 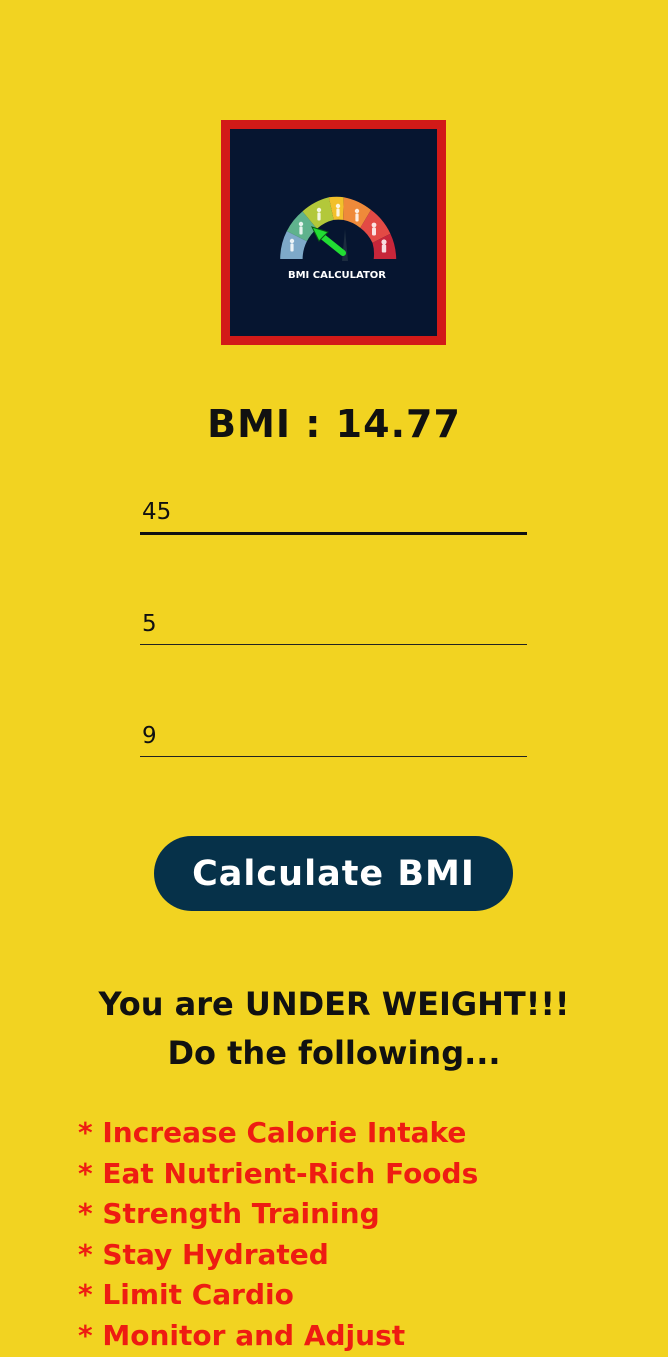 I want to click on logo-caption: BMI CALCULATOR, so click(x=337, y=275).